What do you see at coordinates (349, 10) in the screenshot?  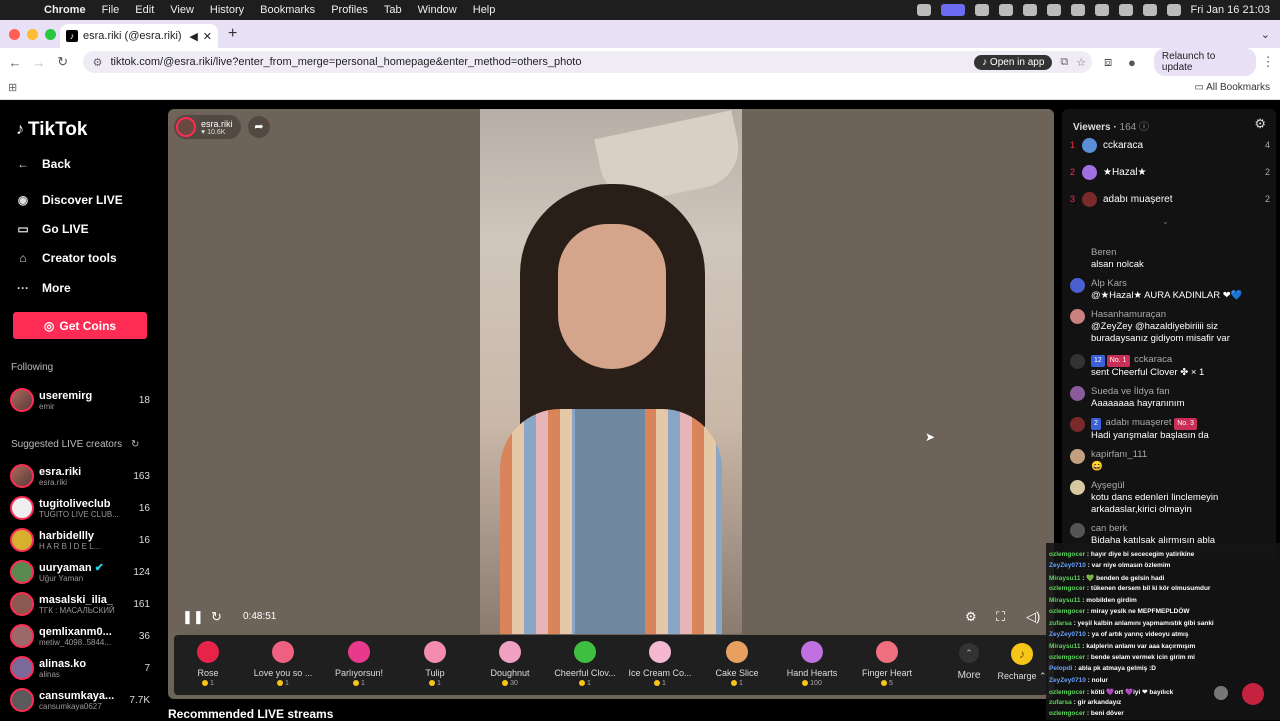 I see `menu-profiles: Profiles` at bounding box center [349, 10].